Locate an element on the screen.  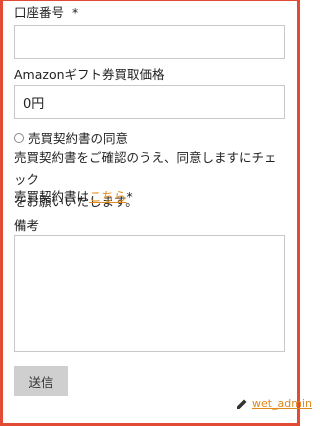
contract-prefix: 売買契約書は is located at coordinates (52, 196).